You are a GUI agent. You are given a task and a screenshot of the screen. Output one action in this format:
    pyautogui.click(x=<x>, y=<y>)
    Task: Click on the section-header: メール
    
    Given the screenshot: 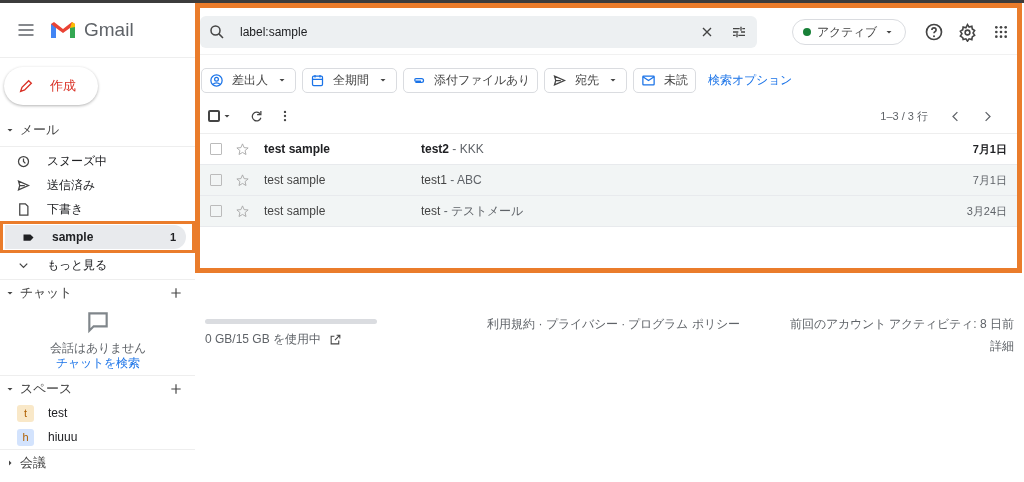 What is the action you would take?
    pyautogui.click(x=39, y=129)
    